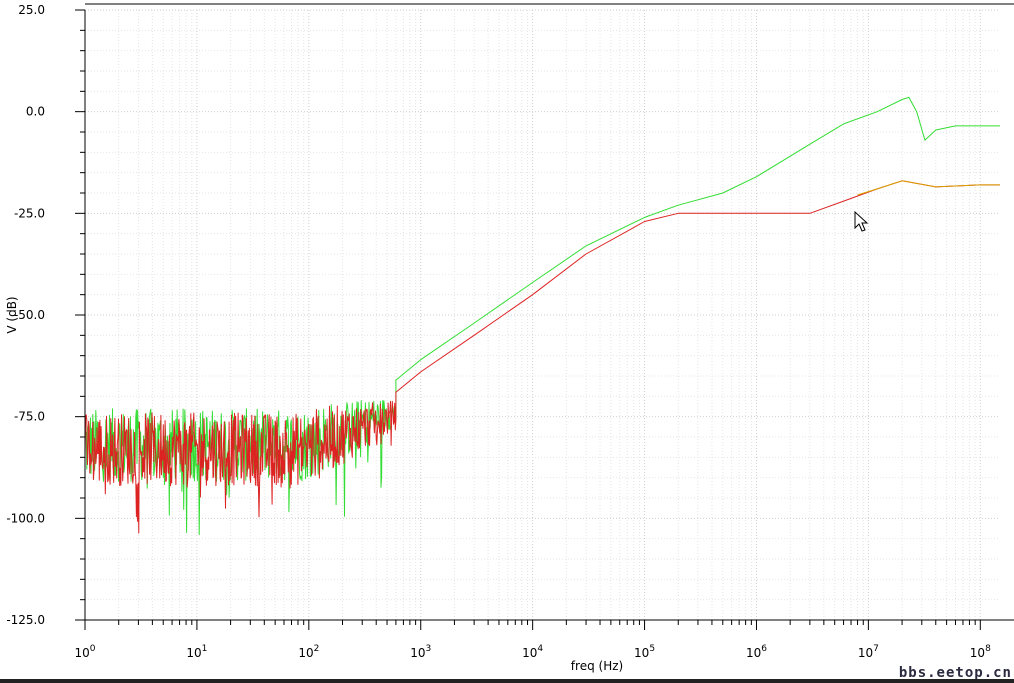  I want to click on x-tick-label: 108, so click(980, 652).